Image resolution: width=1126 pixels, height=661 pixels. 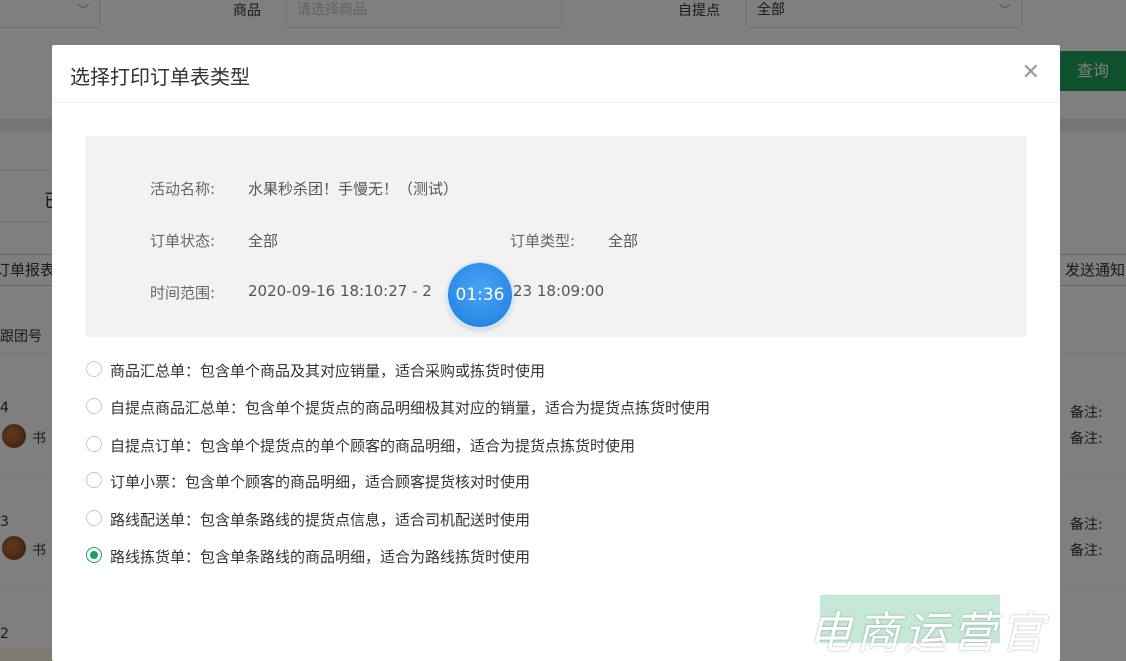 I want to click on order-status-value: 全部, so click(x=263, y=241).